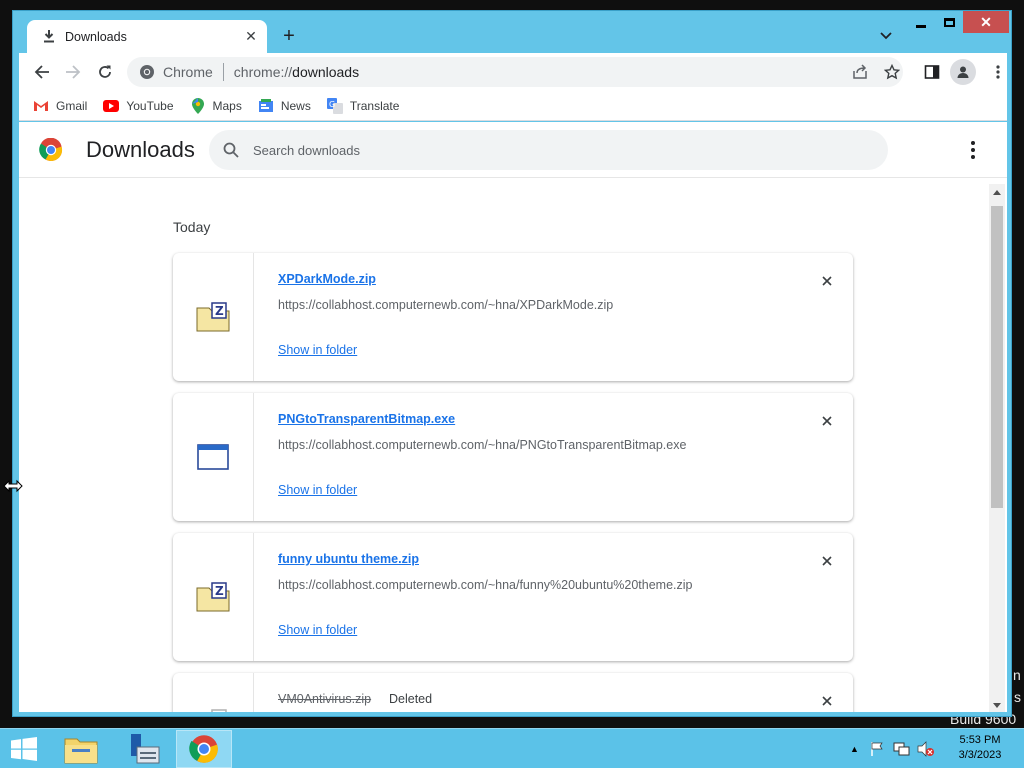 The image size is (1024, 768). Describe the element at coordinates (997, 357) in the screenshot. I see `scrollbar-thumb` at that location.